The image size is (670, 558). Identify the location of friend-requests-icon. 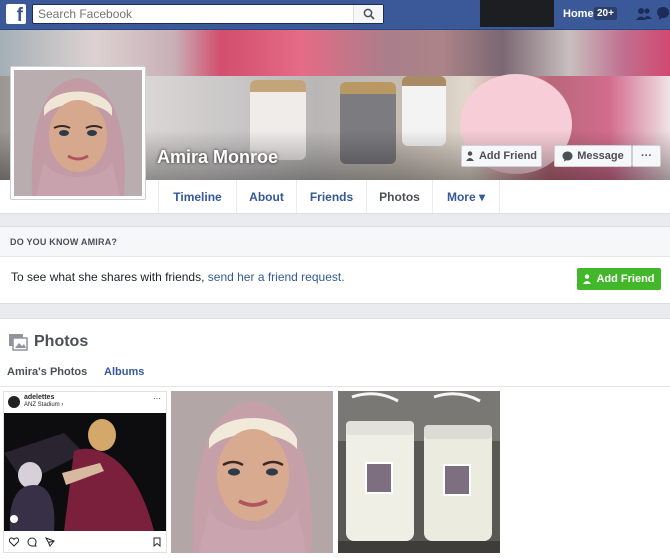
(644, 14).